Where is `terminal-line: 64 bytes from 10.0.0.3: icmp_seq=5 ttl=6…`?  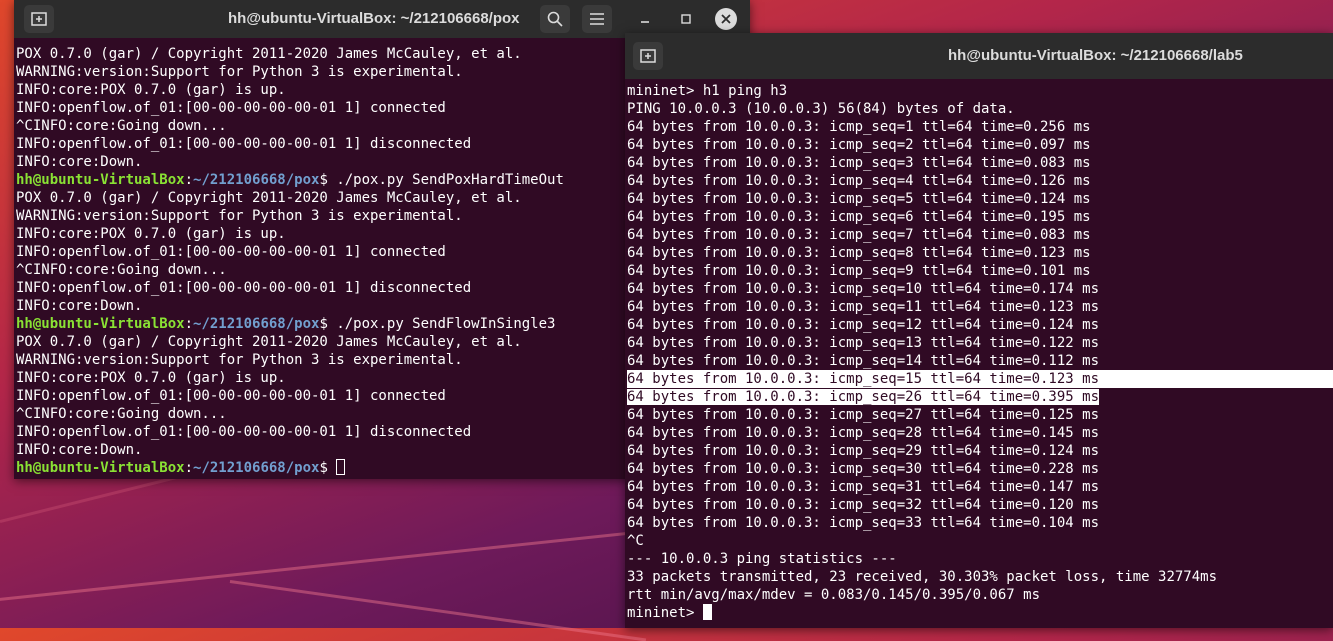 terminal-line: 64 bytes from 10.0.0.3: icmp_seq=5 ttl=6… is located at coordinates (859, 199).